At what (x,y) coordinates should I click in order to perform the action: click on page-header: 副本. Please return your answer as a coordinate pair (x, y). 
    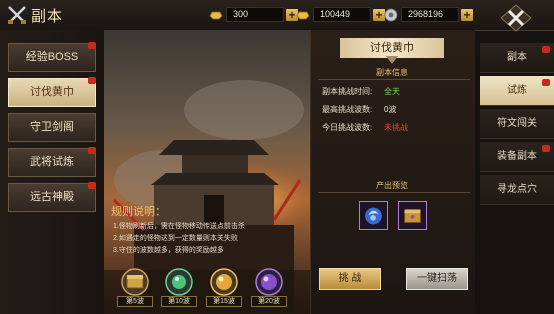
    Looking at the image, I should click on (34, 15).